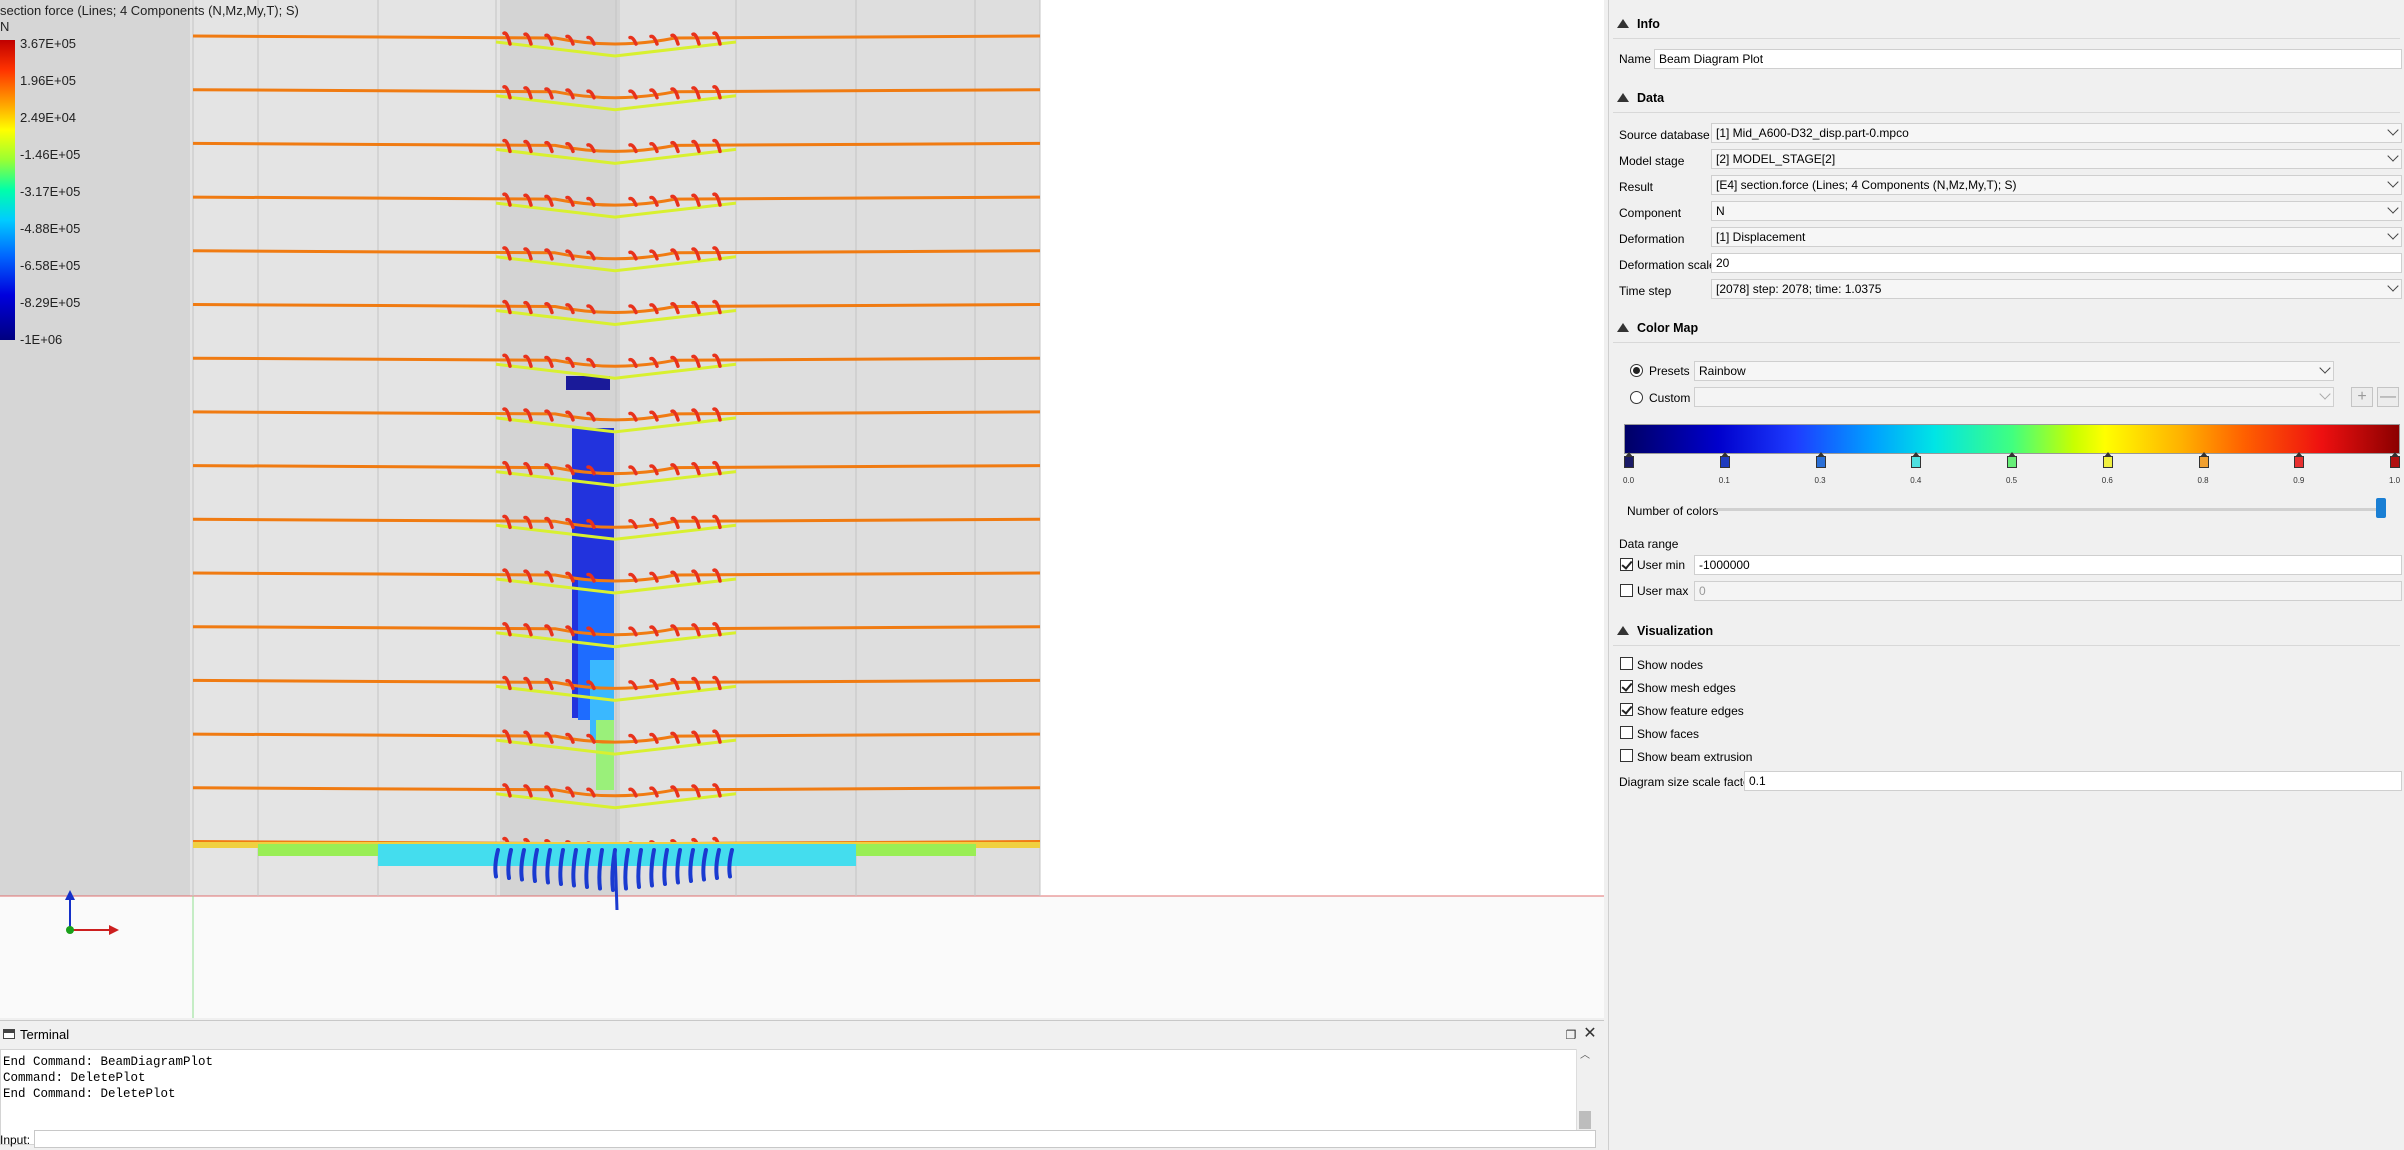  What do you see at coordinates (1626, 663) in the screenshot?
I see `show-nodes-checkbox` at bounding box center [1626, 663].